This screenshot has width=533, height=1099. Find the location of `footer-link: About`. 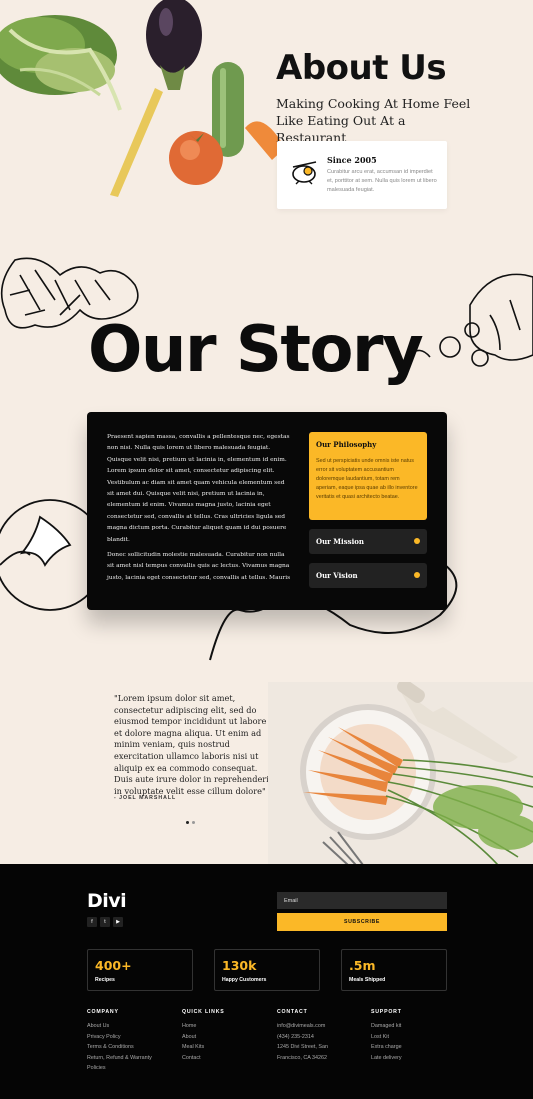

footer-link: About is located at coordinates (227, 1037).